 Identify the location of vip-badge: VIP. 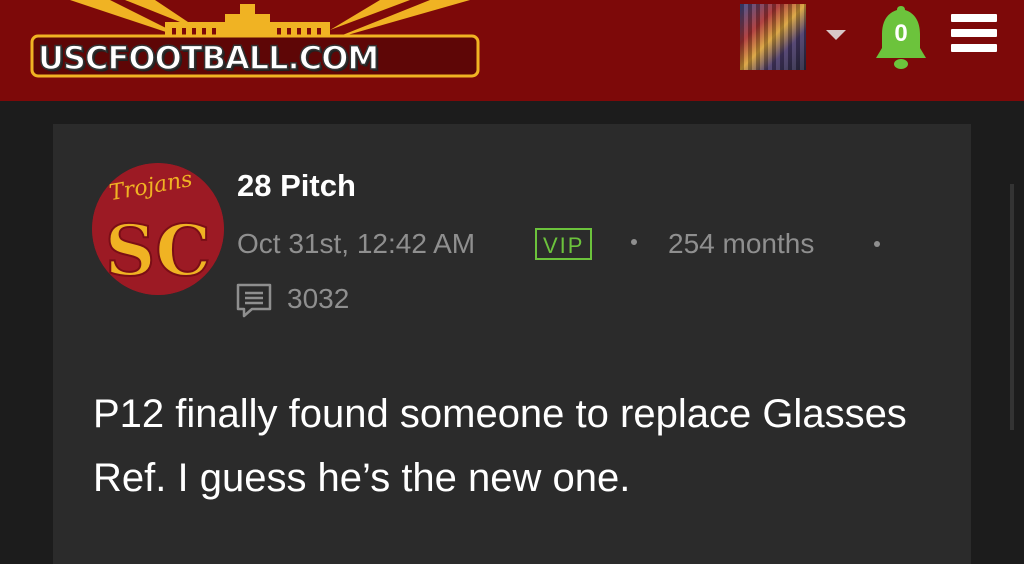
(564, 244).